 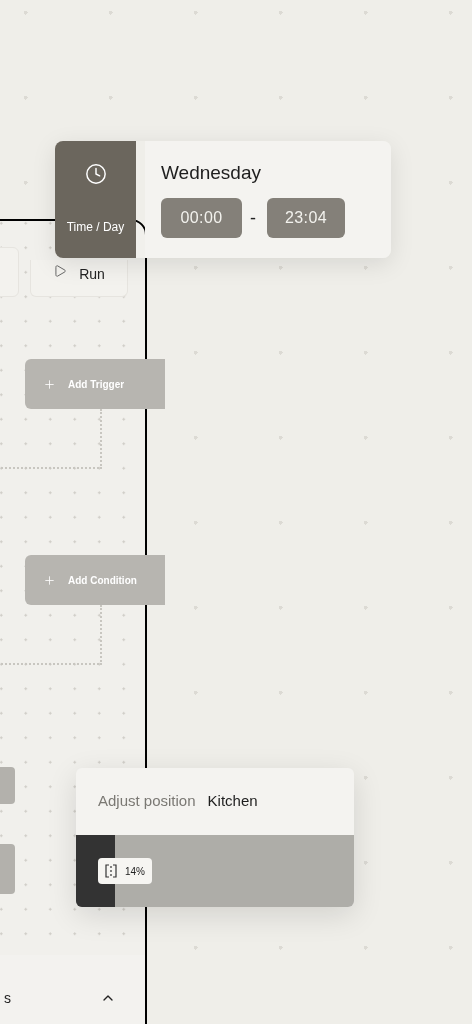 I want to click on split-icon, so click(x=110, y=871).